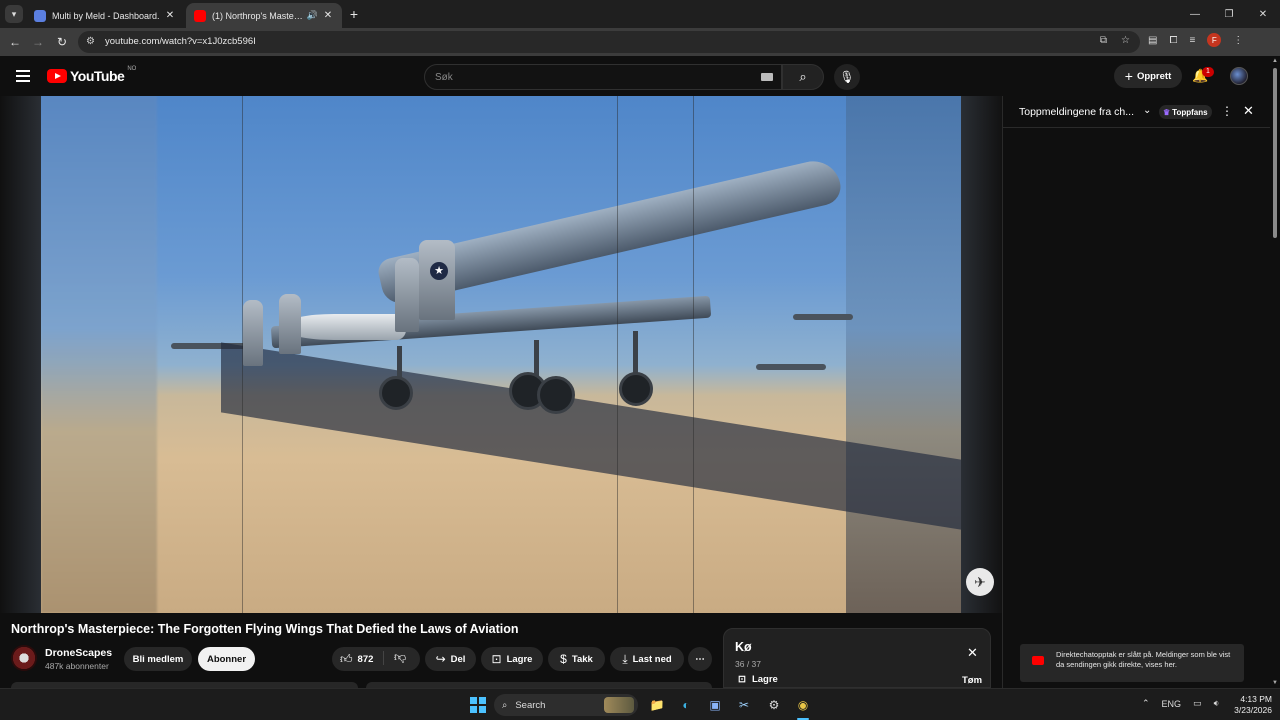  Describe the element at coordinates (1152, 40) in the screenshot. I see `extension-icon: ▤` at that location.